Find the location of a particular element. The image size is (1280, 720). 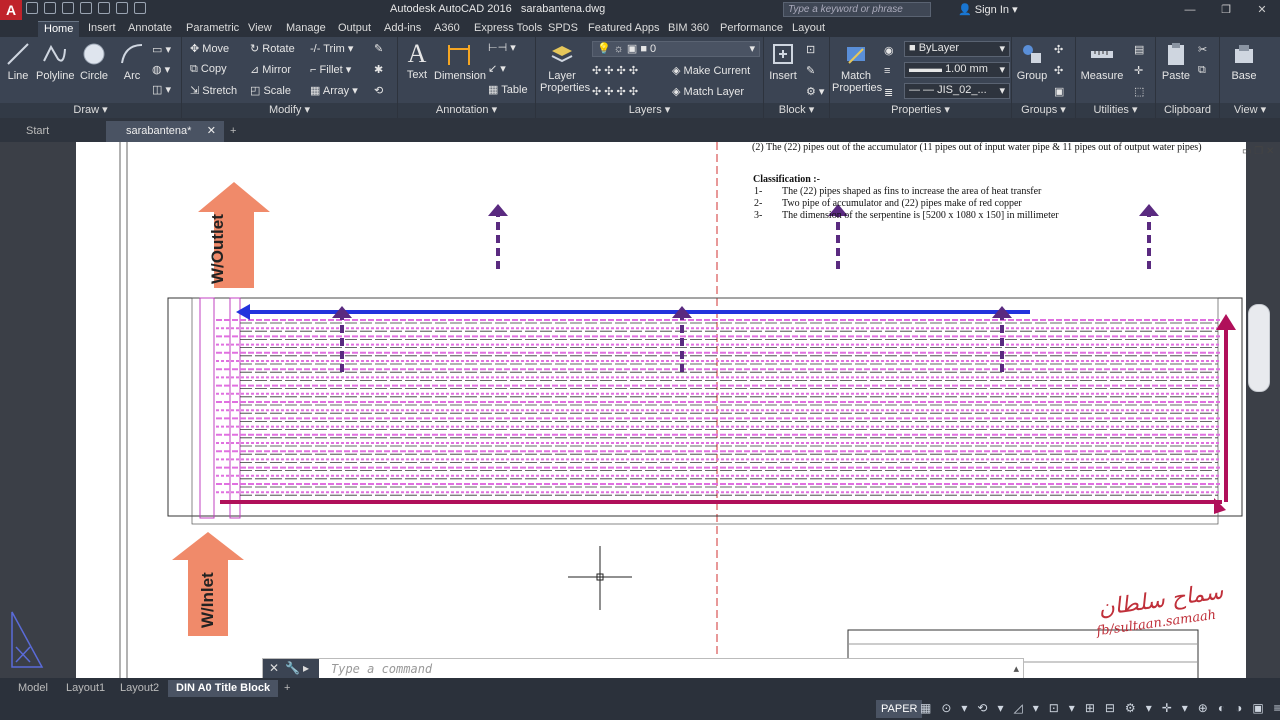

create-block-icon: ⊡ is located at coordinates (810, 49).